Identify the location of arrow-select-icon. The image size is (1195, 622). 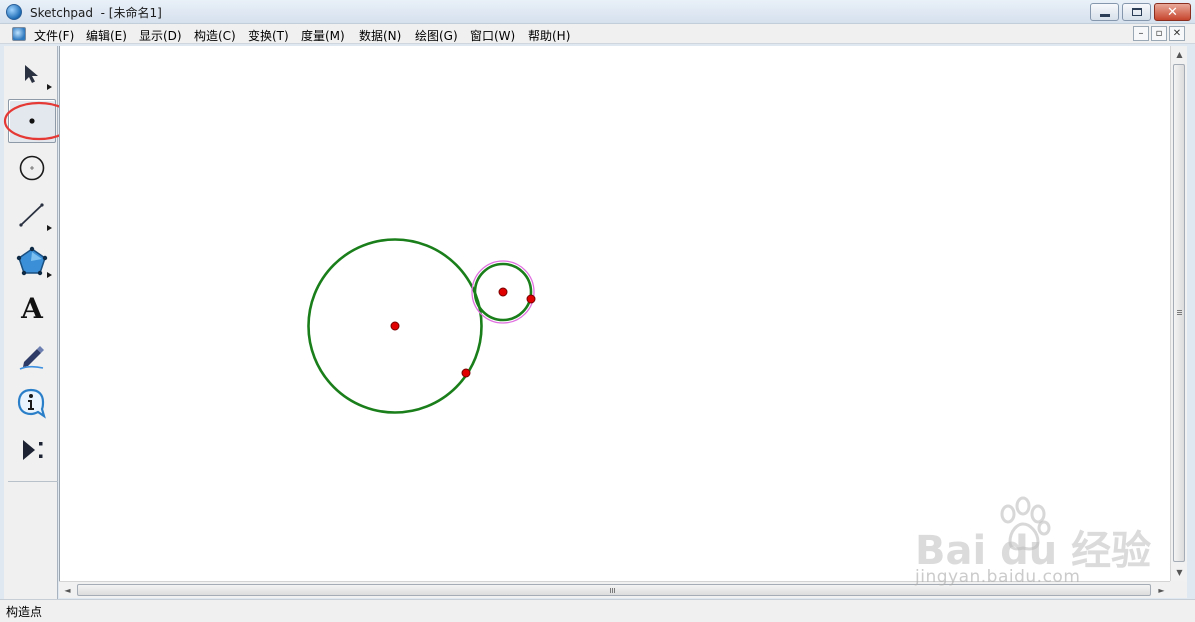
(31, 74).